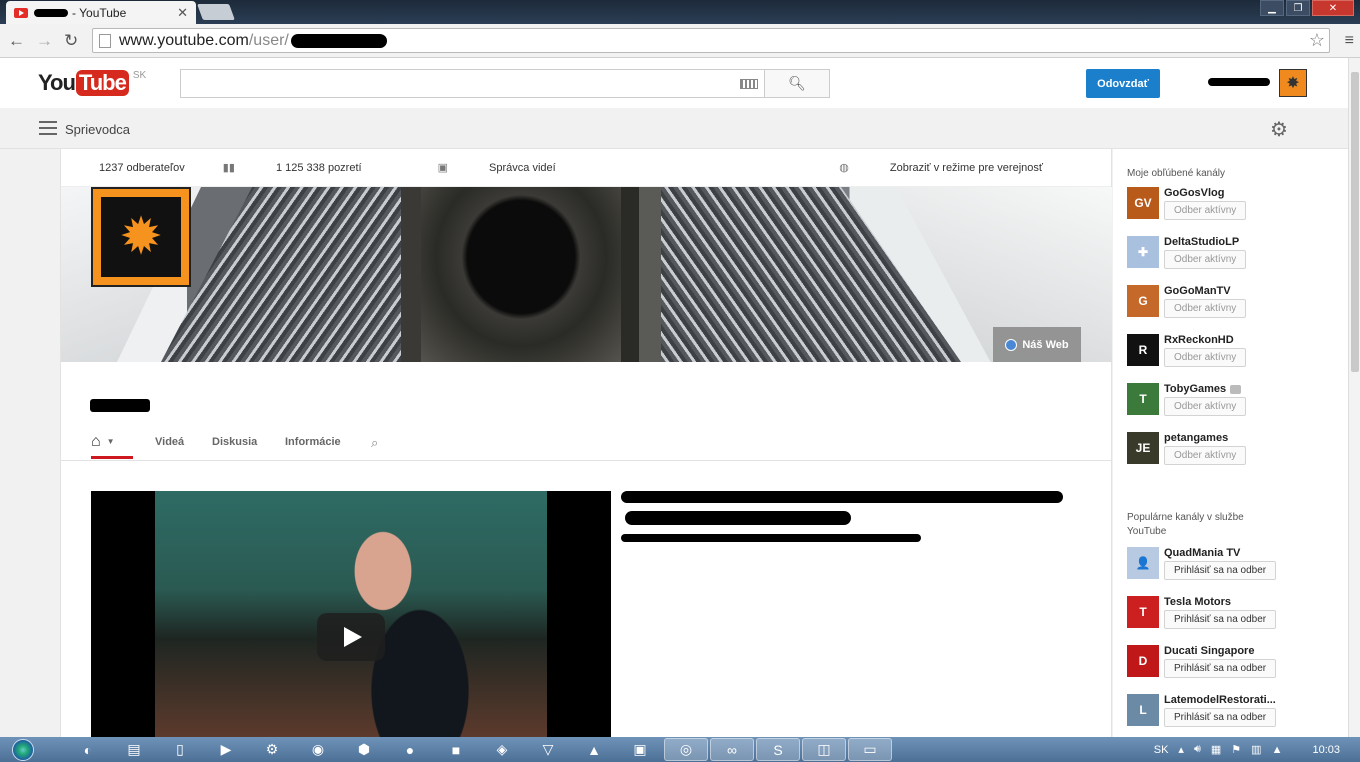  What do you see at coordinates (1143, 563) in the screenshot?
I see `channel-thumb: 👤` at bounding box center [1143, 563].